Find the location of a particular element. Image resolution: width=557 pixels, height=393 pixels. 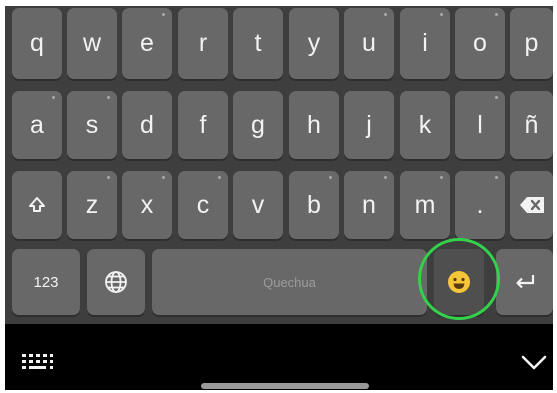

backspace-icon is located at coordinates (531, 205).